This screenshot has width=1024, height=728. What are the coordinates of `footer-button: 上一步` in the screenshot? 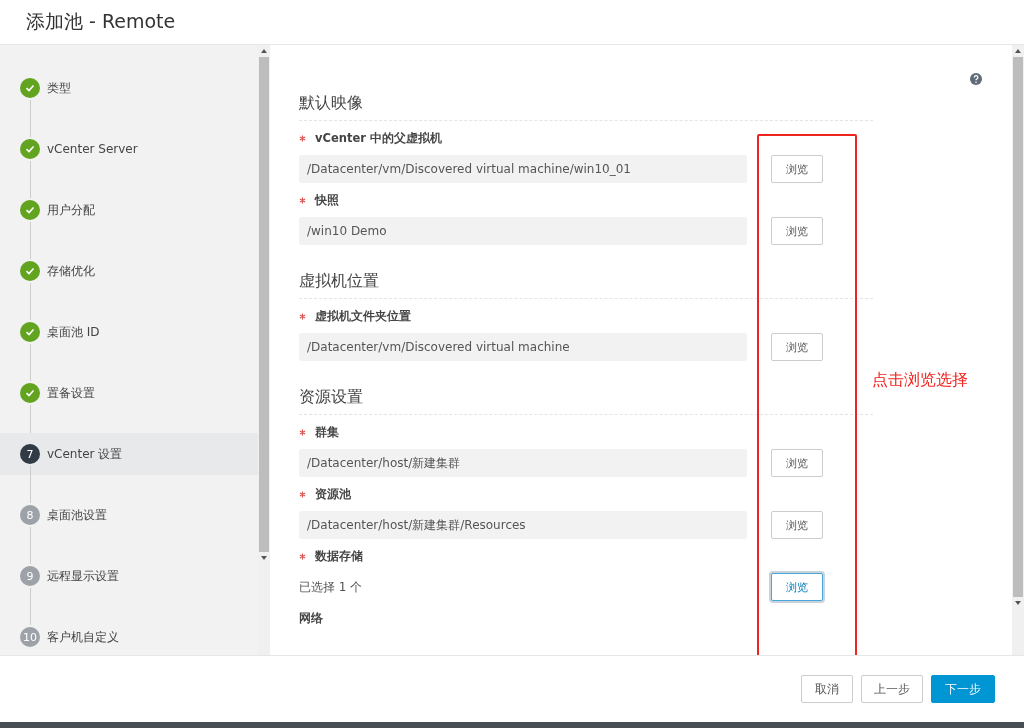 It's located at (892, 689).